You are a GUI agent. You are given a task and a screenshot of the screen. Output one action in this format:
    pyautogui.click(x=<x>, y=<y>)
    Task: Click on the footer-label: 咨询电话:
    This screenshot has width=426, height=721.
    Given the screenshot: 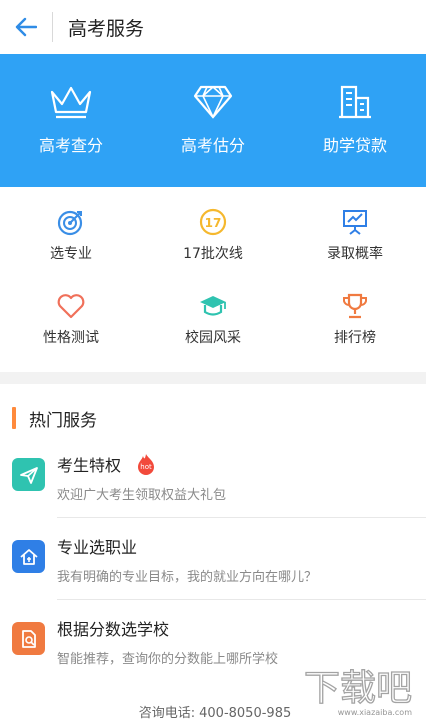 What is the action you would take?
    pyautogui.click(x=167, y=713)
    